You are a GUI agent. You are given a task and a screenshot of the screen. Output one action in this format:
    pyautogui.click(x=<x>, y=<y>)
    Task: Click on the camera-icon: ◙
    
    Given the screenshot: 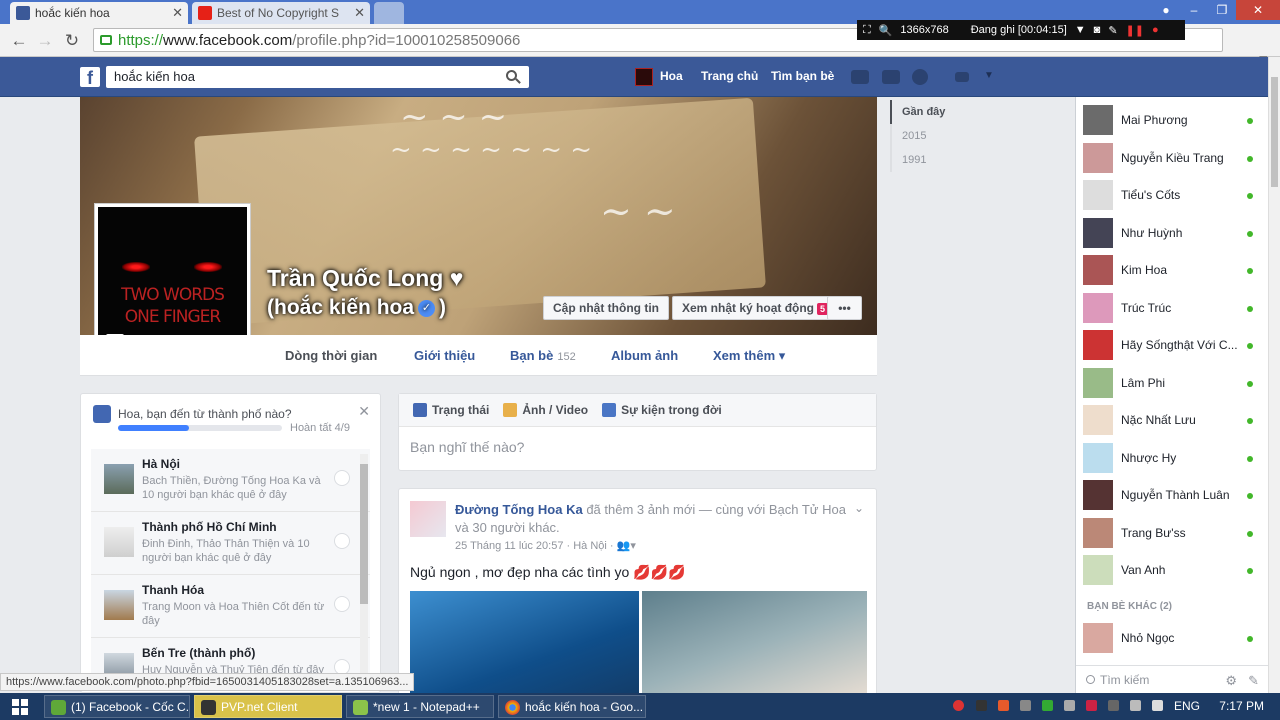 What is the action you would take?
    pyautogui.click(x=1097, y=30)
    